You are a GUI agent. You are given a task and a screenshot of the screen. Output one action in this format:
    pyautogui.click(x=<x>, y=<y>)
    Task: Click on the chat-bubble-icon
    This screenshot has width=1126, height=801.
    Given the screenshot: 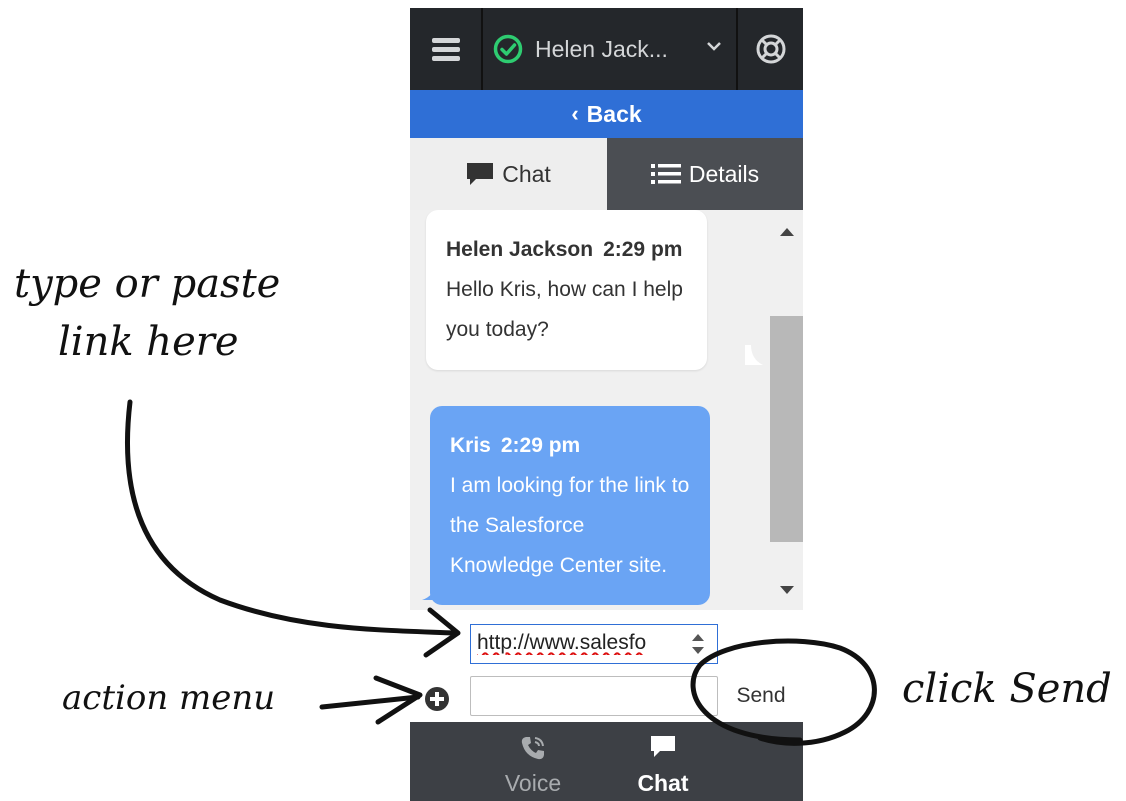 What is the action you would take?
    pyautogui.click(x=480, y=174)
    